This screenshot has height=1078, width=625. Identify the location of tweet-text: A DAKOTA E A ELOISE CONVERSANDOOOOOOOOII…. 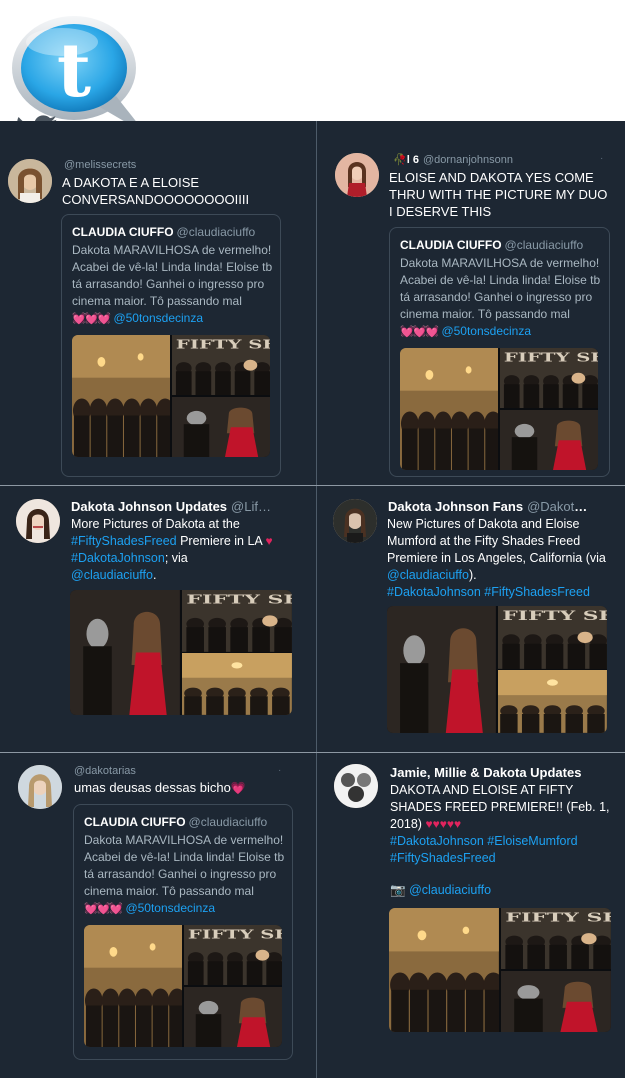
(156, 191).